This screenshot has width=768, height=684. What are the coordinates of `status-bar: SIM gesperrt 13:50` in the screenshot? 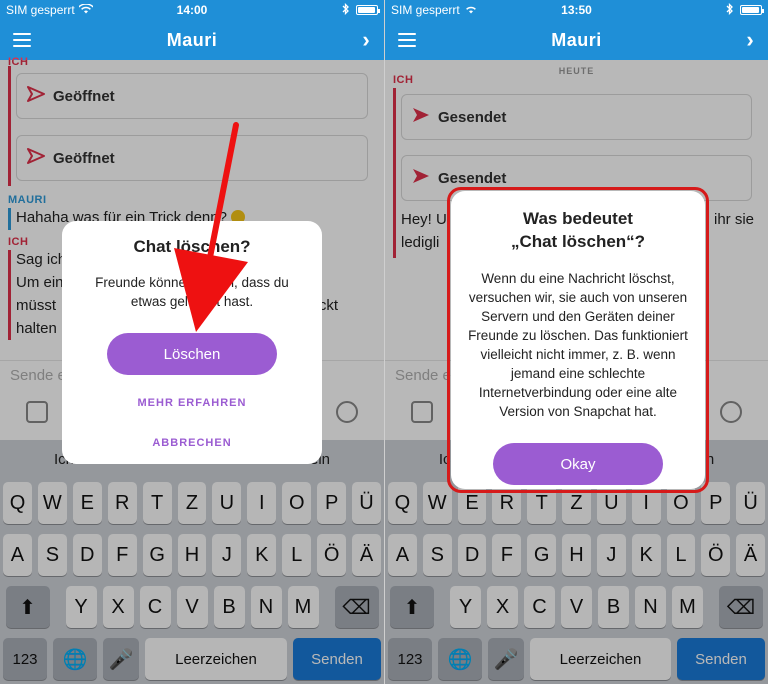 It's located at (576, 10).